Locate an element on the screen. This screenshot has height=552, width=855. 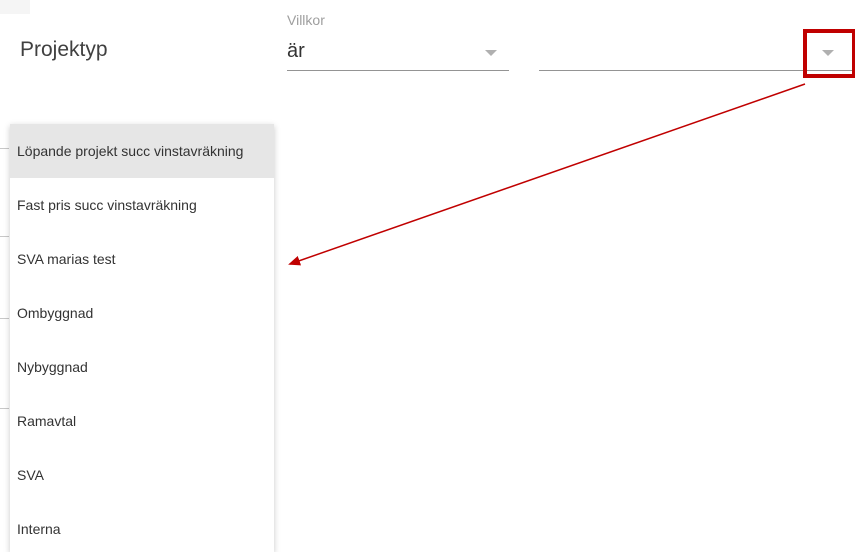
condition-value: är is located at coordinates (296, 51).